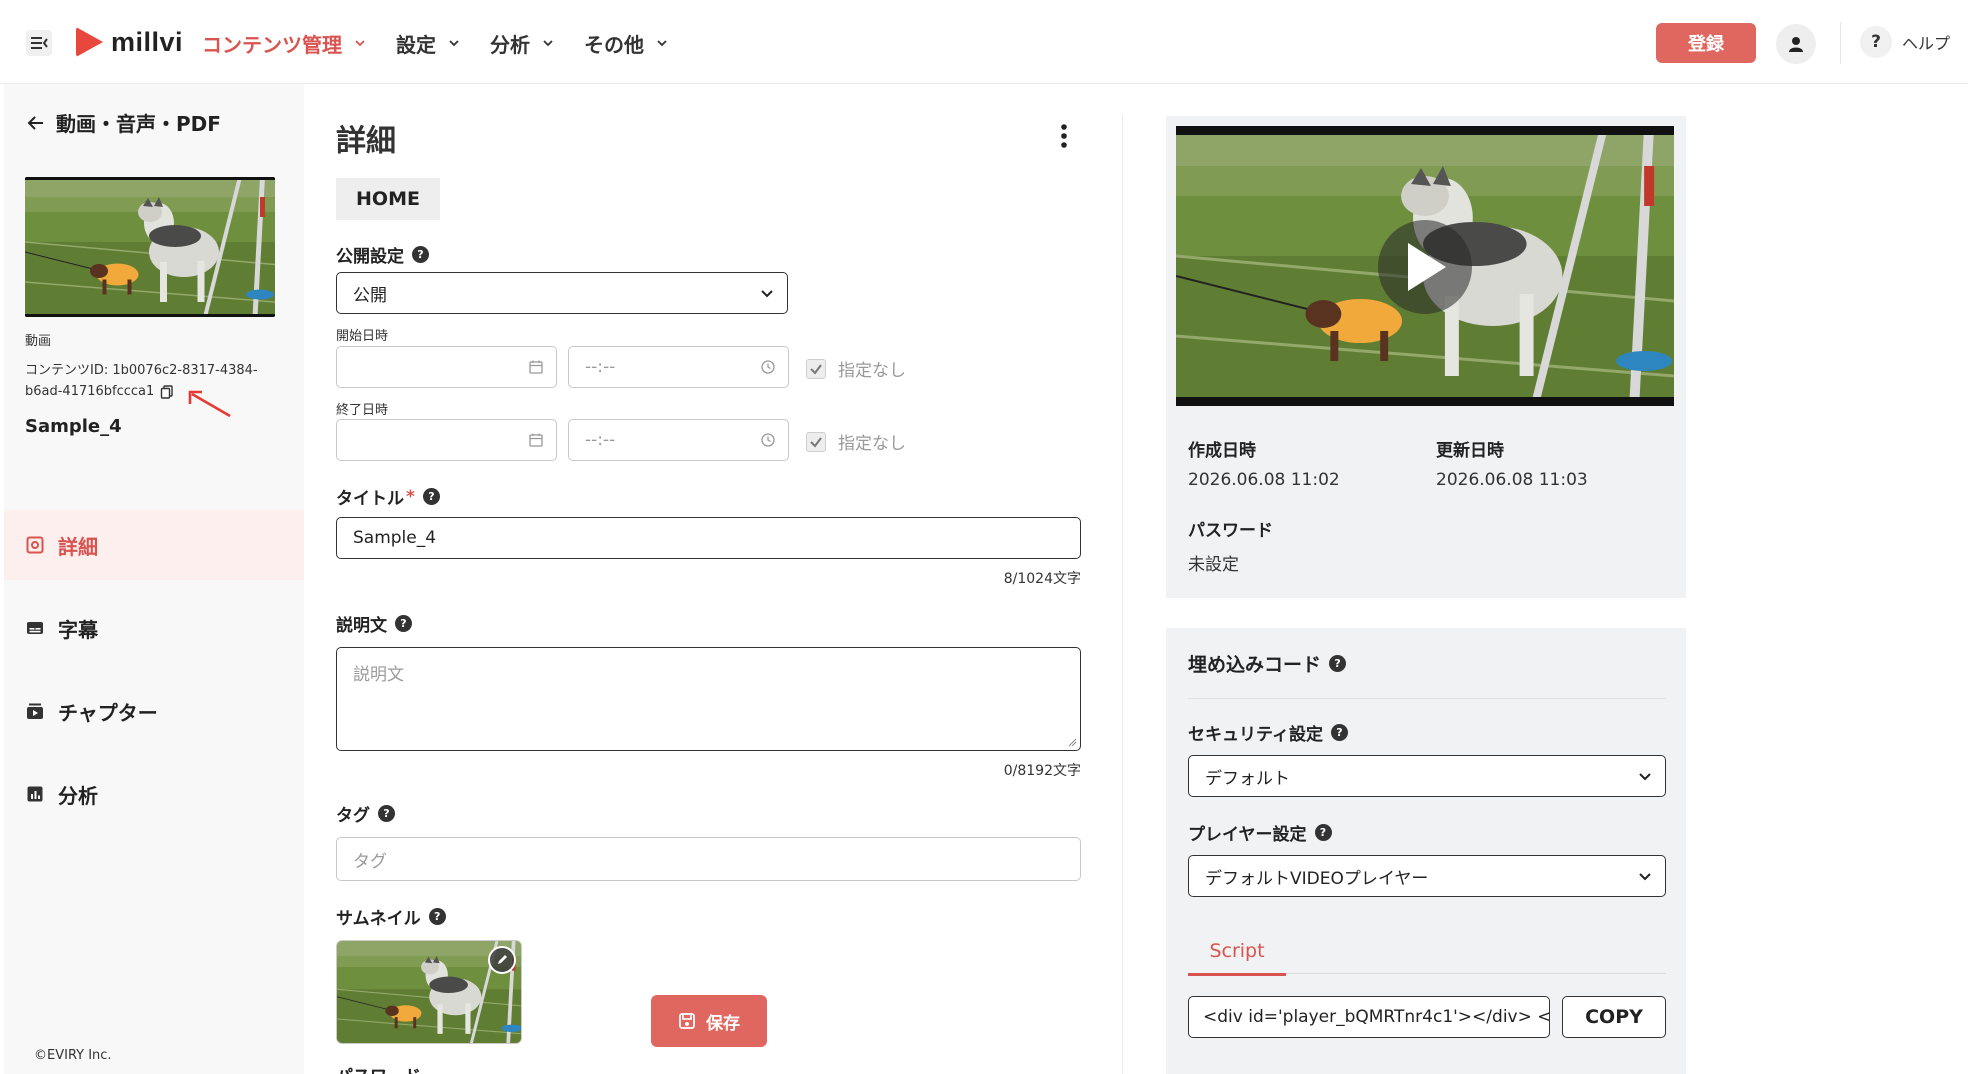  I want to click on sidebar-item-analytics: 分析, so click(154, 794).